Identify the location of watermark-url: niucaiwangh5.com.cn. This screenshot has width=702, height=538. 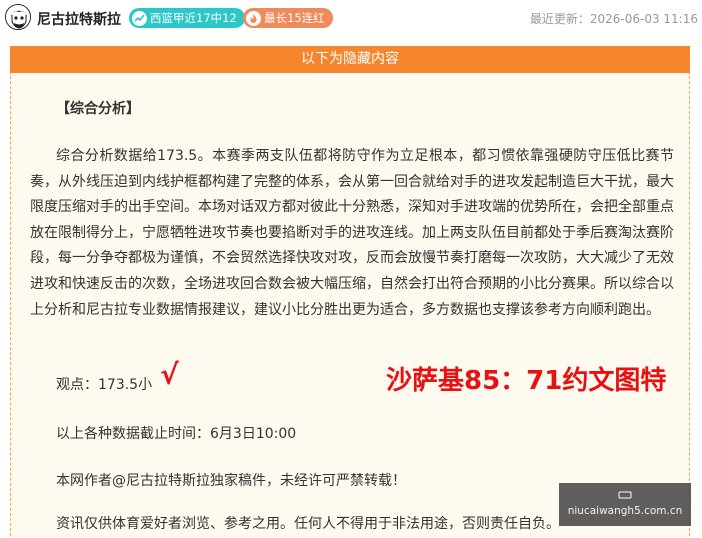
(625, 511).